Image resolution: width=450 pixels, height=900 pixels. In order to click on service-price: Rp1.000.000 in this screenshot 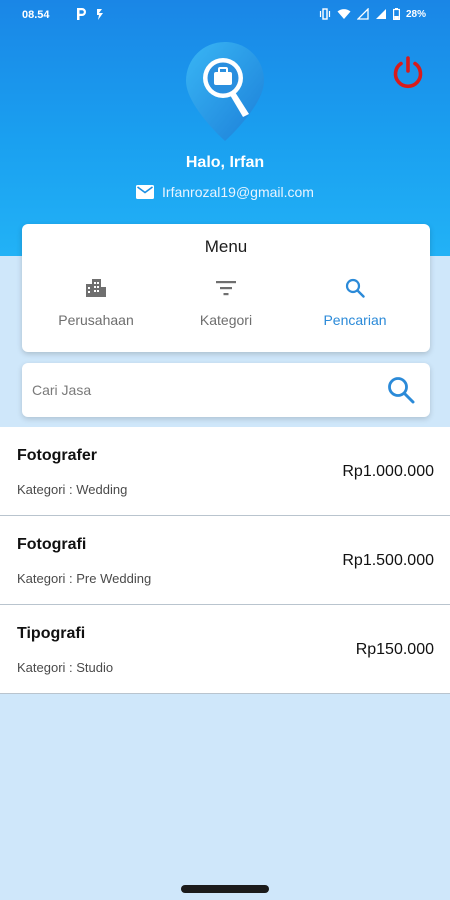, I will do `click(388, 471)`.